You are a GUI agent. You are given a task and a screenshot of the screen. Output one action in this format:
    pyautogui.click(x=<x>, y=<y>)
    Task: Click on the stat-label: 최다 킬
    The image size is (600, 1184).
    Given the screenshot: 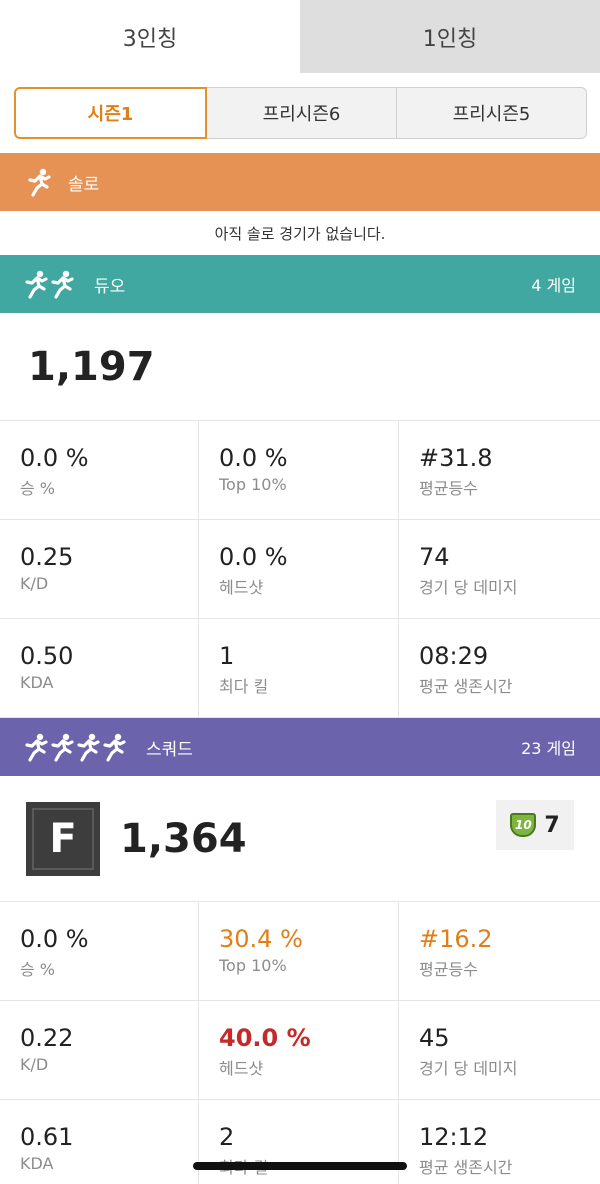 What is the action you would take?
    pyautogui.click(x=244, y=686)
    